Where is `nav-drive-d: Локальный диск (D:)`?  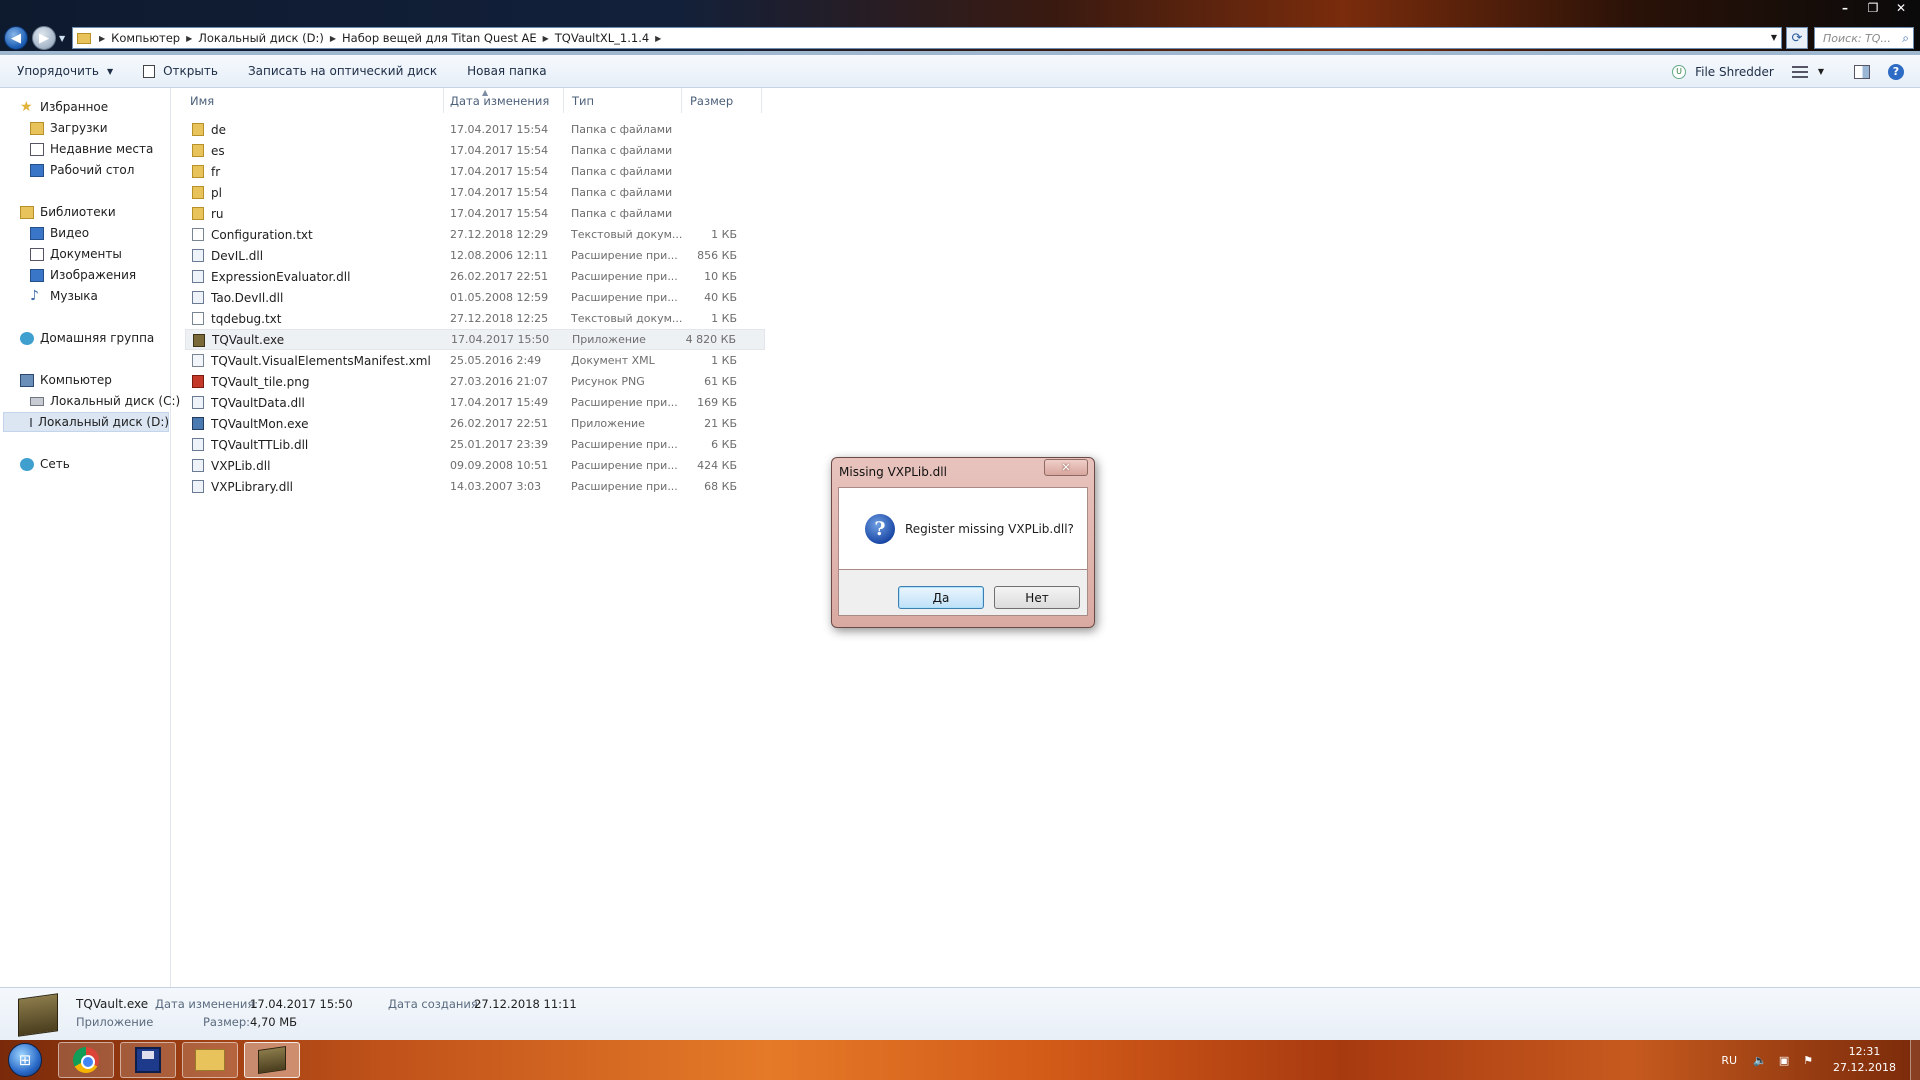
nav-drive-d: Локальный диск (D:) is located at coordinates (86, 422).